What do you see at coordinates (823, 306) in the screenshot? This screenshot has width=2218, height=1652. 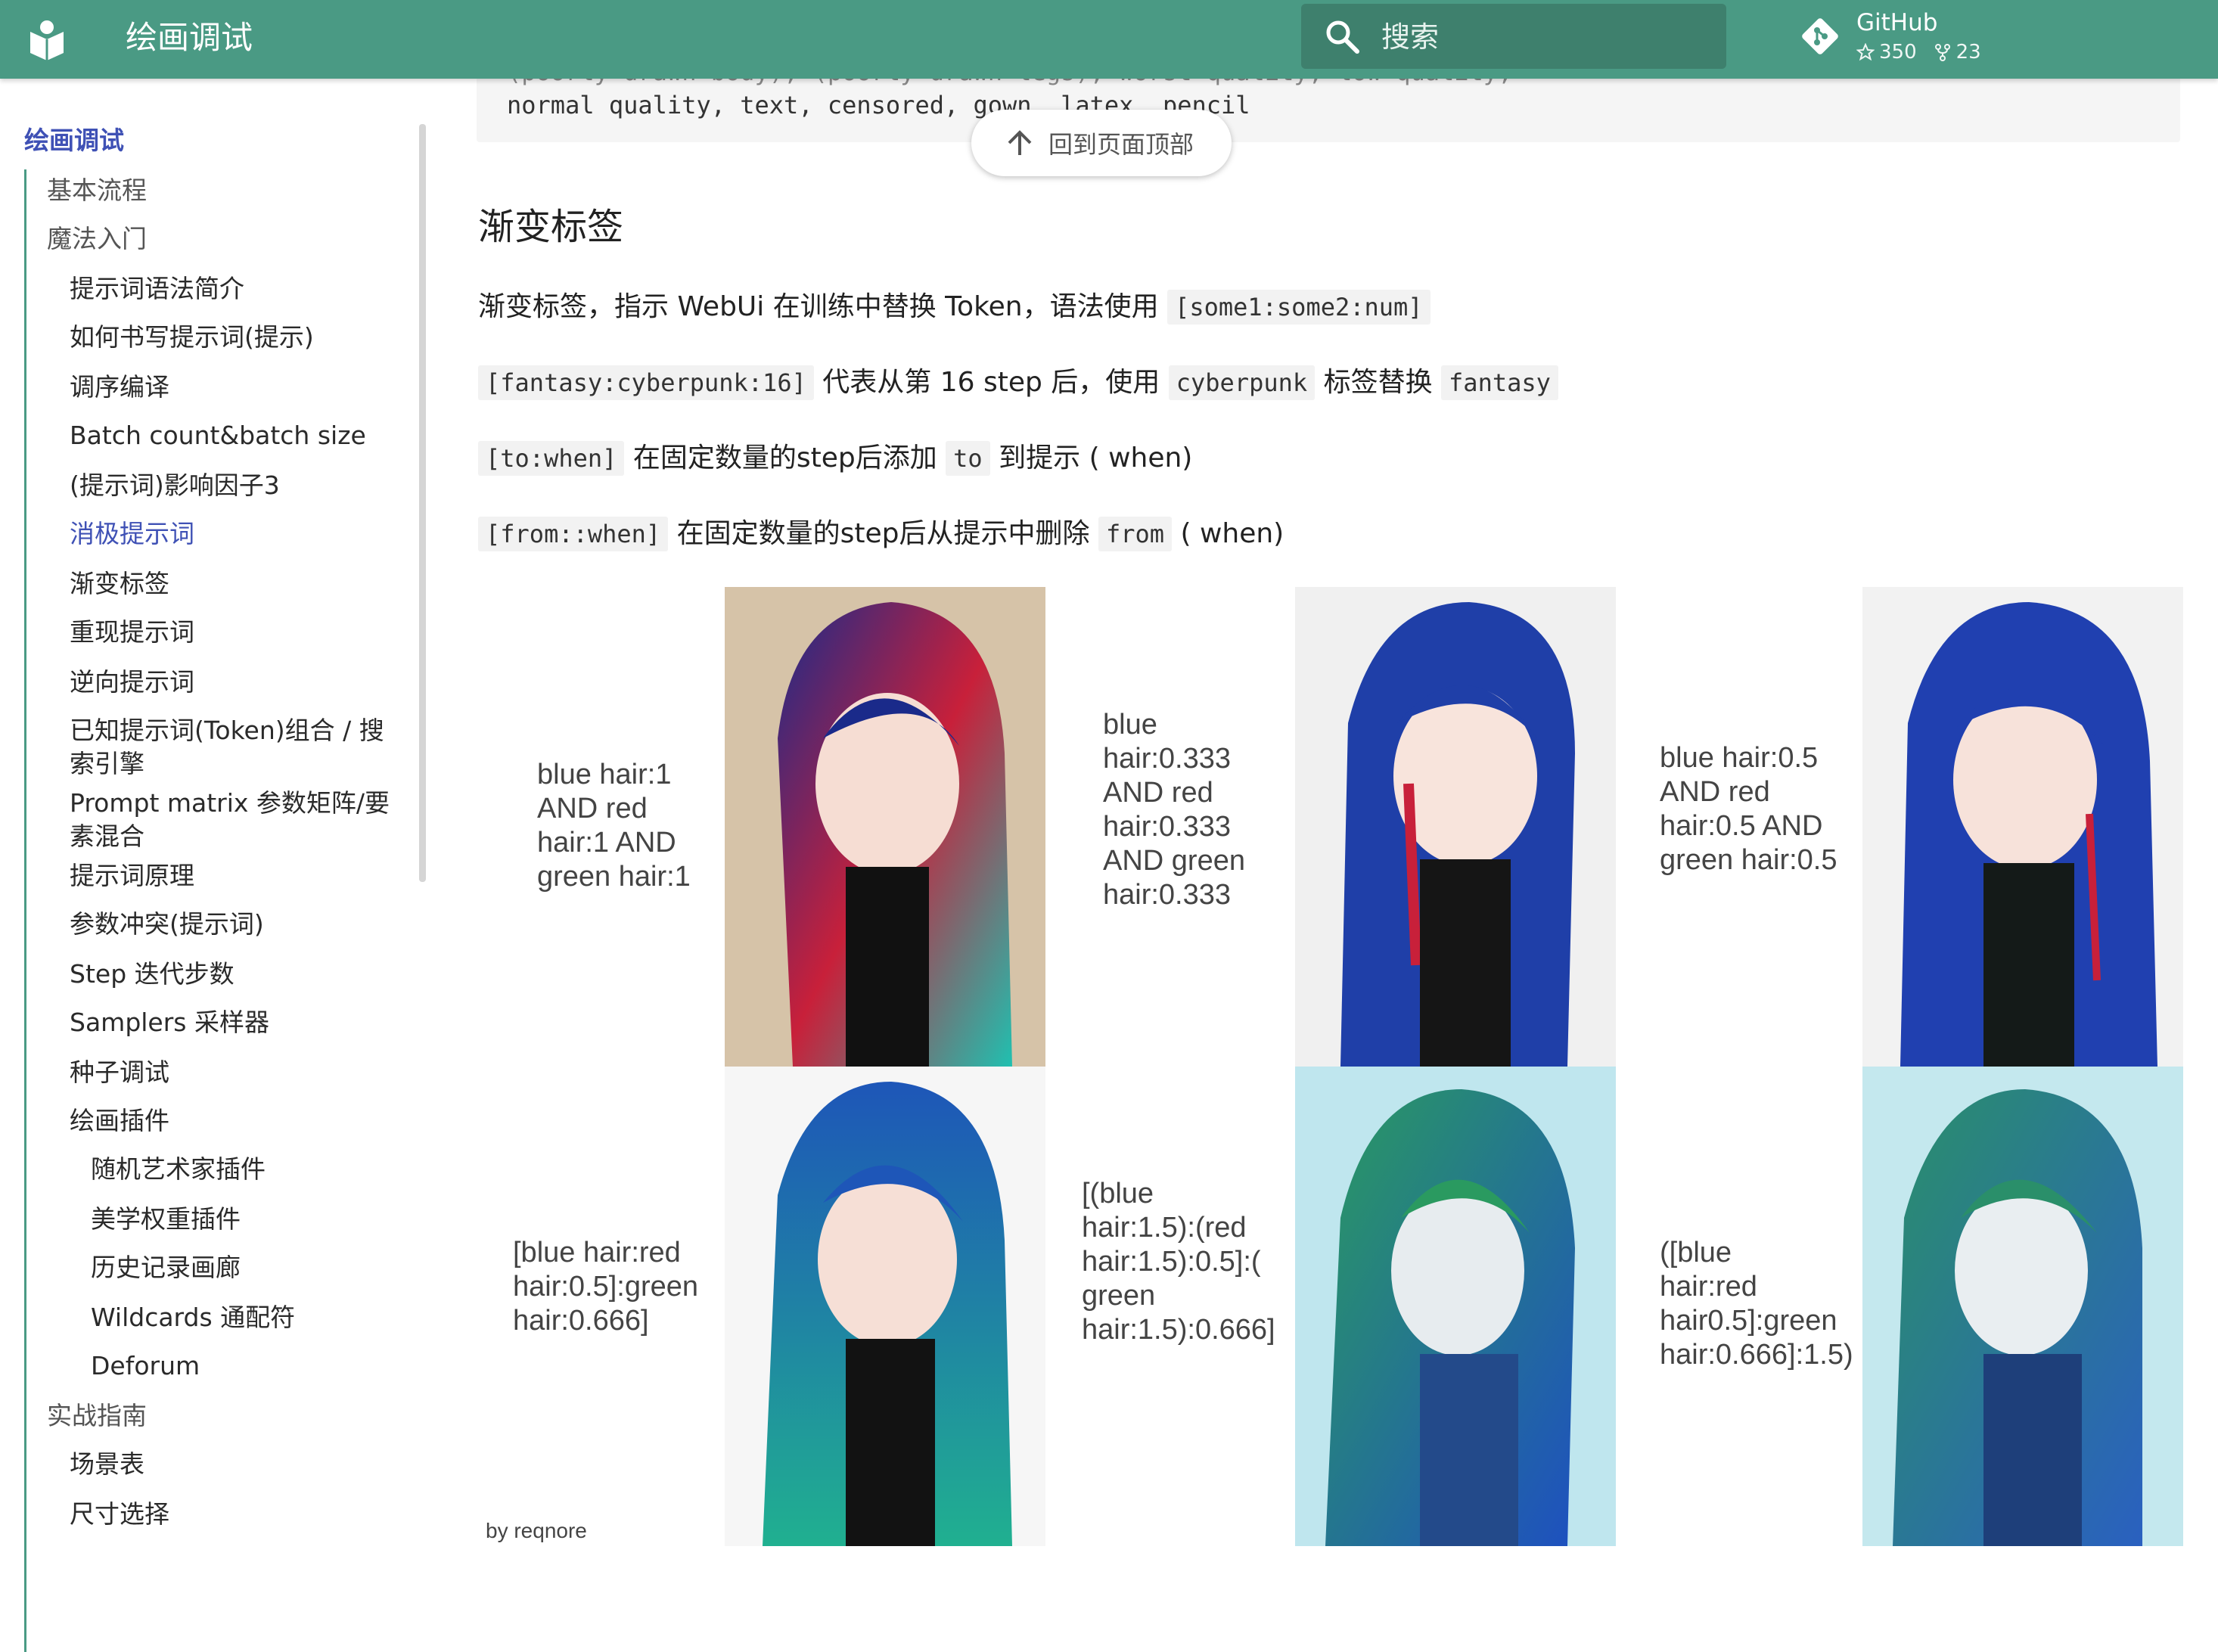 I see `text: 渐变标签，指示 WebUi 在训练中替换 Token，语法使用` at bounding box center [823, 306].